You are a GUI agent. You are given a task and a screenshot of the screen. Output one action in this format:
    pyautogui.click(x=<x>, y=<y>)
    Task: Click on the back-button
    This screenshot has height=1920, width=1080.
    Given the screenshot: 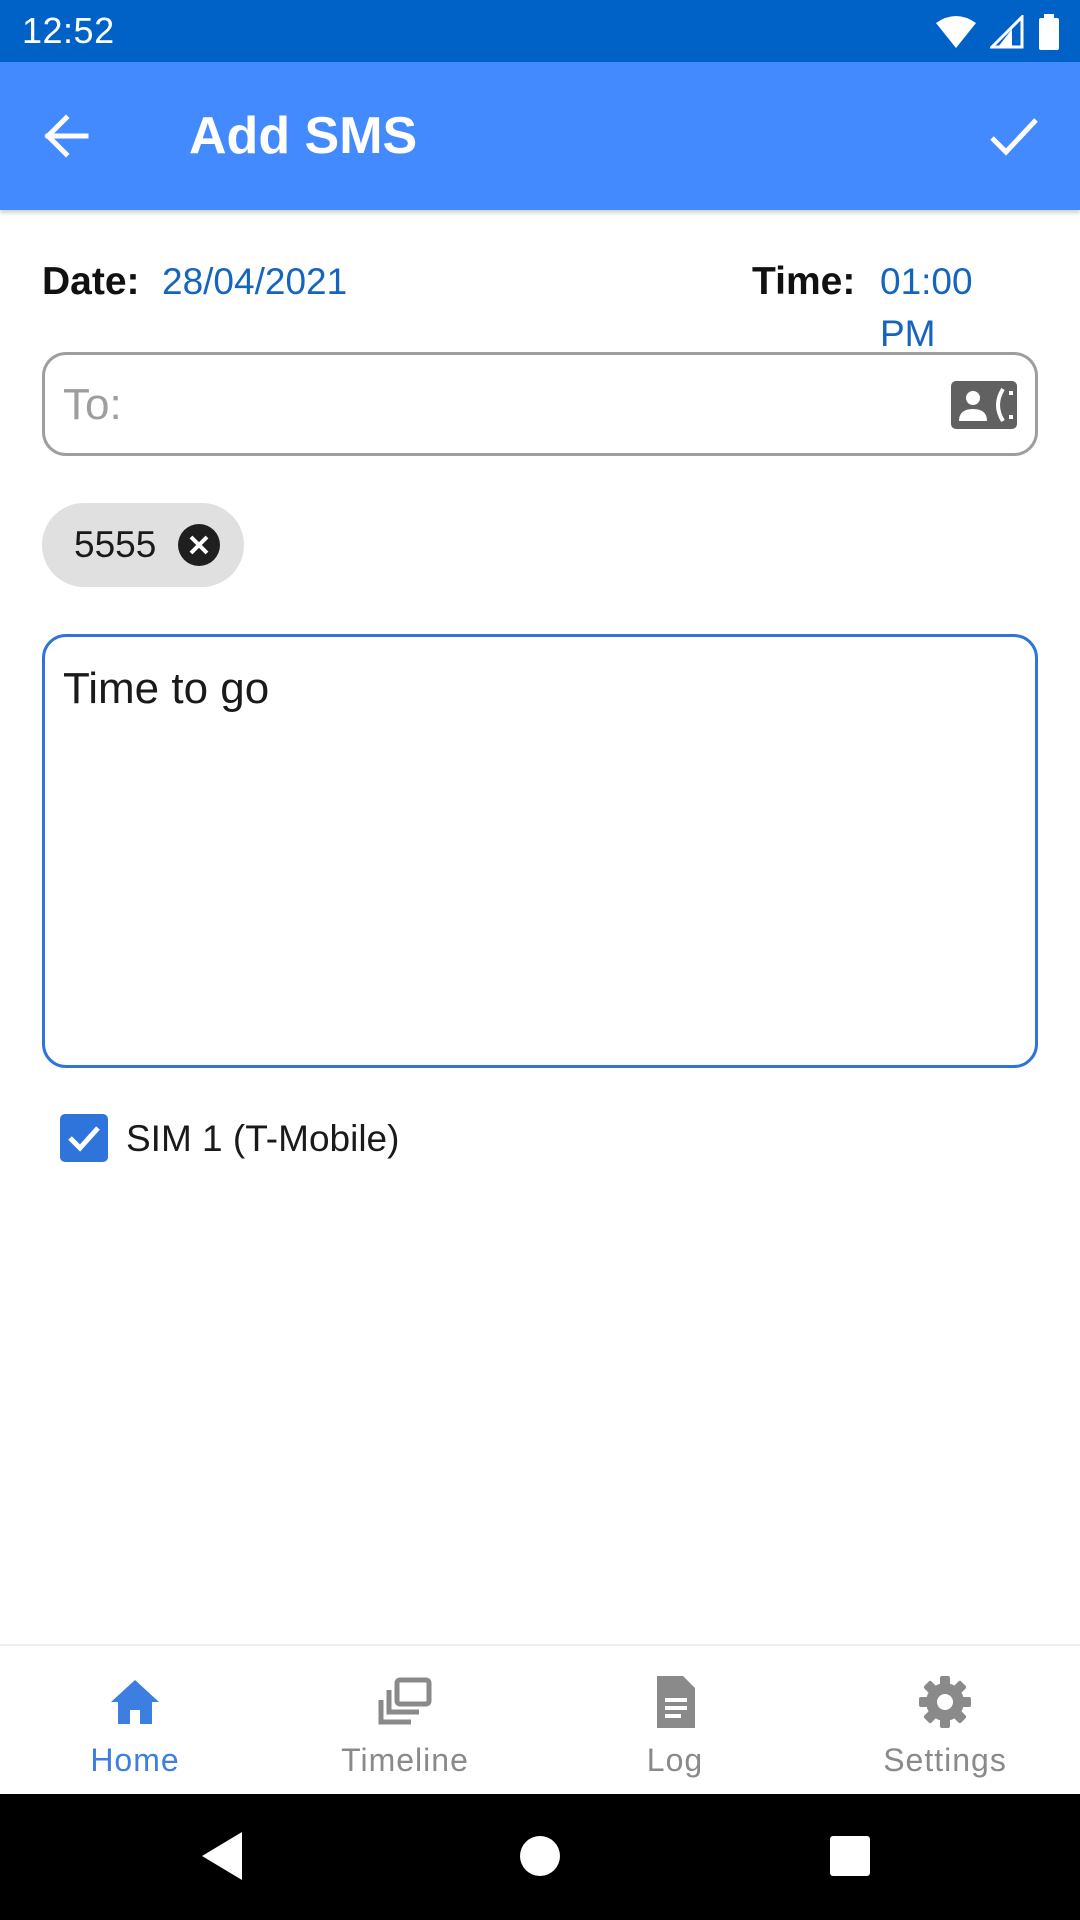 What is the action you would take?
    pyautogui.click(x=71, y=136)
    